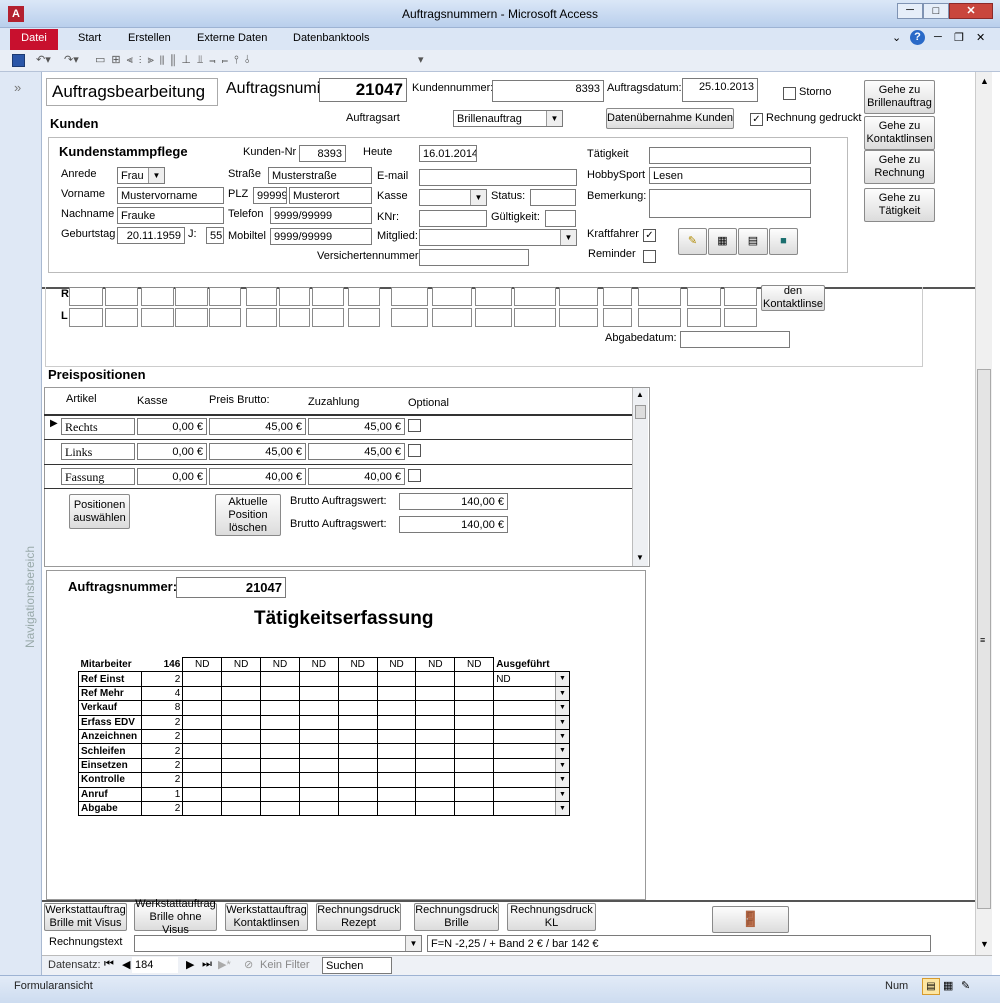 This screenshot has height=1003, width=1000. I want to click on strasse-field: Musterstraße, so click(320, 175).